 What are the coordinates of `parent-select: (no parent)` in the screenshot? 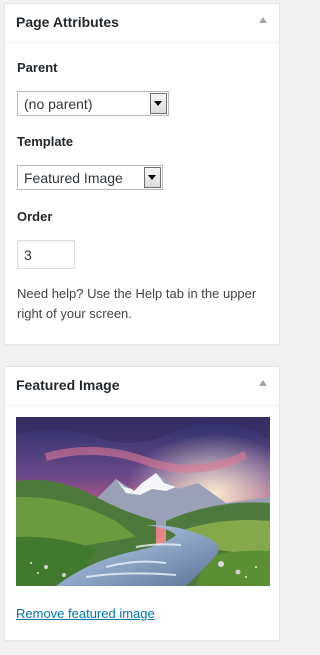 It's located at (93, 103).